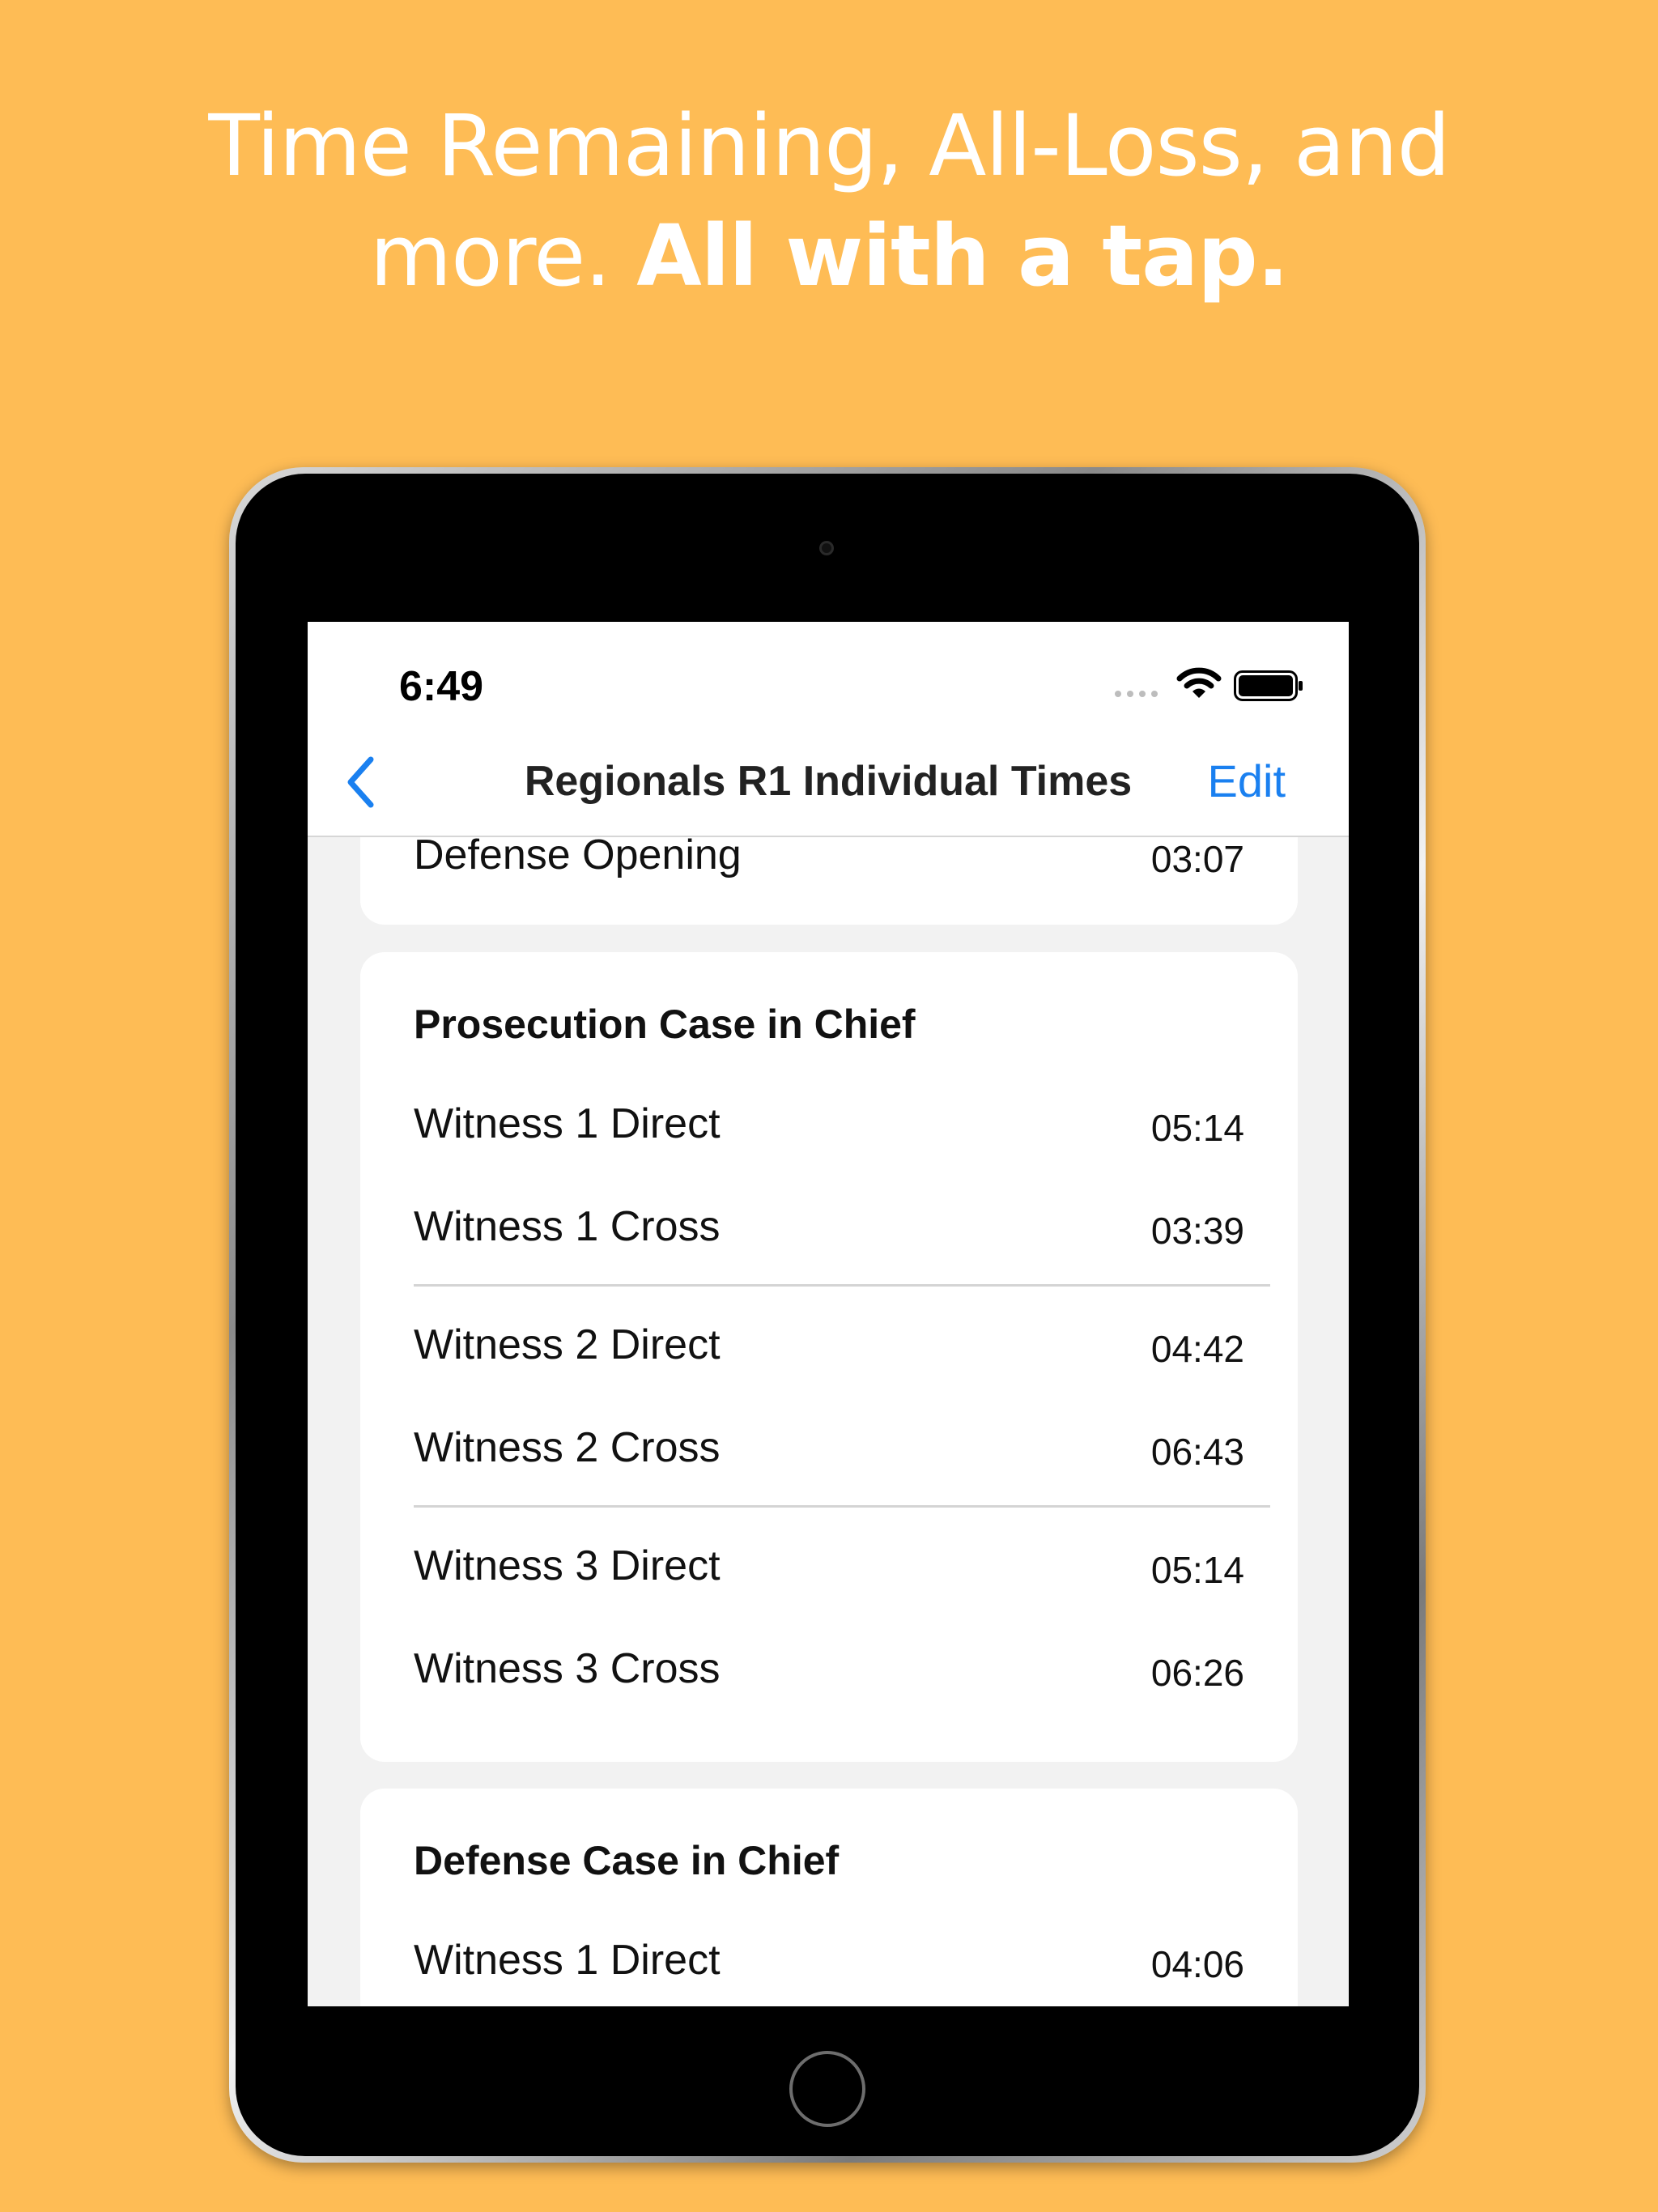 Image resolution: width=1658 pixels, height=2212 pixels. Describe the element at coordinates (829, 1968) in the screenshot. I see `list-item: Witness 1 Direct 04:06` at that location.